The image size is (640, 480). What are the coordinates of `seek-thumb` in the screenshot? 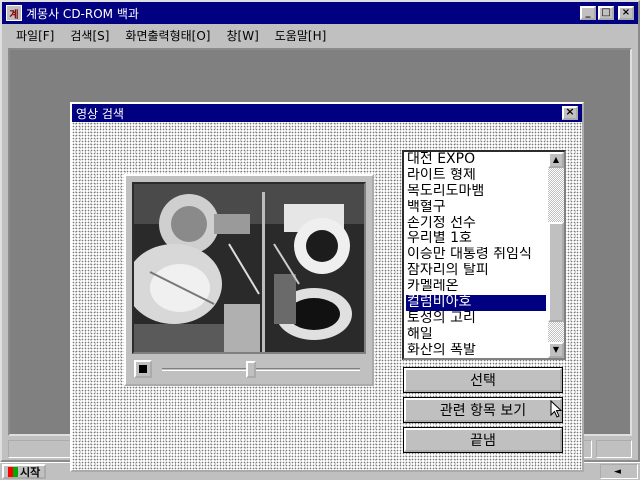 It's located at (251, 369).